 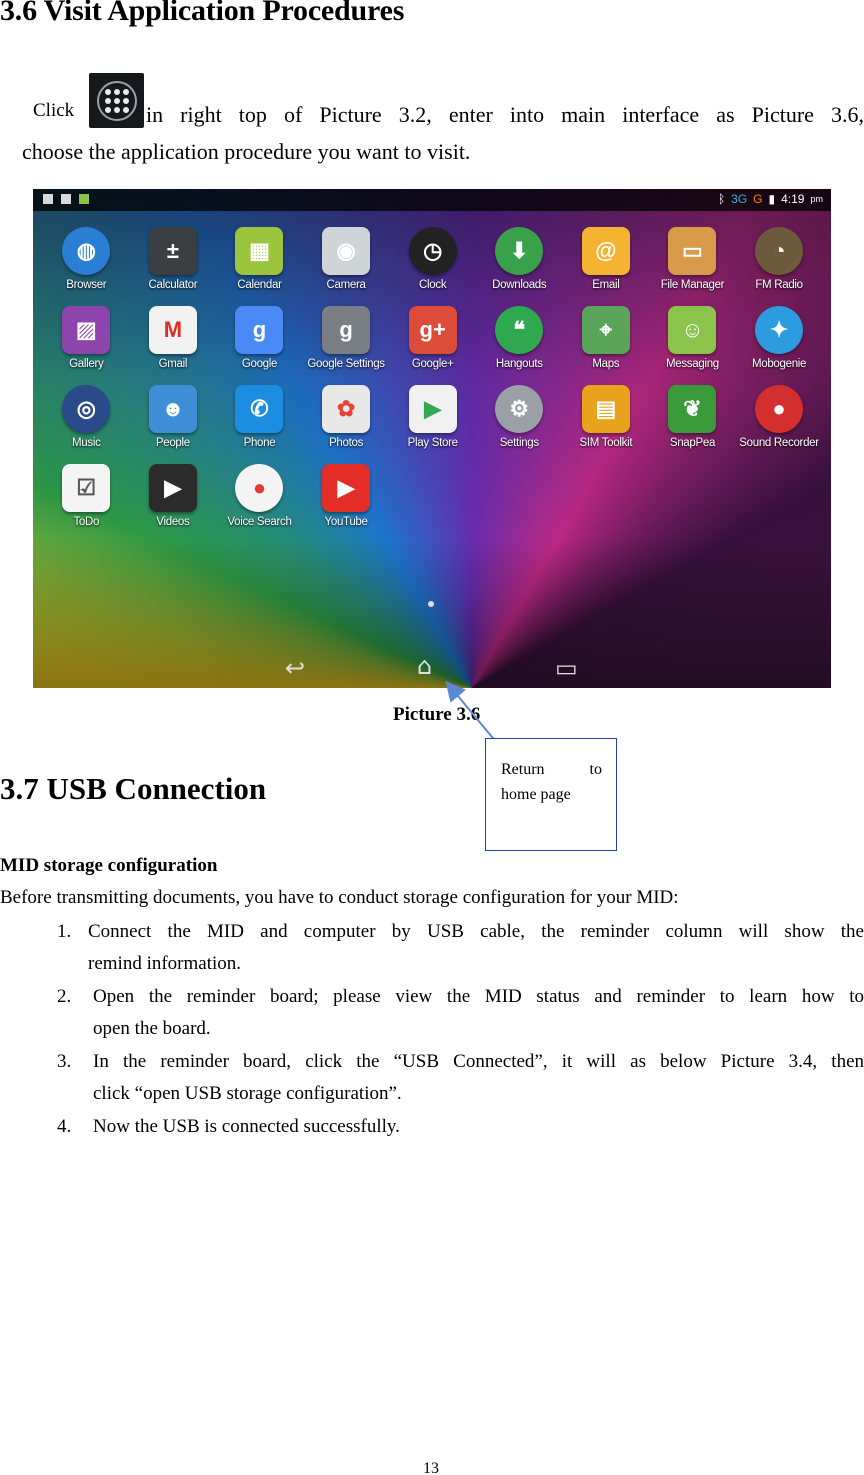 What do you see at coordinates (605, 330) in the screenshot?
I see `maps-icon: ⌖` at bounding box center [605, 330].